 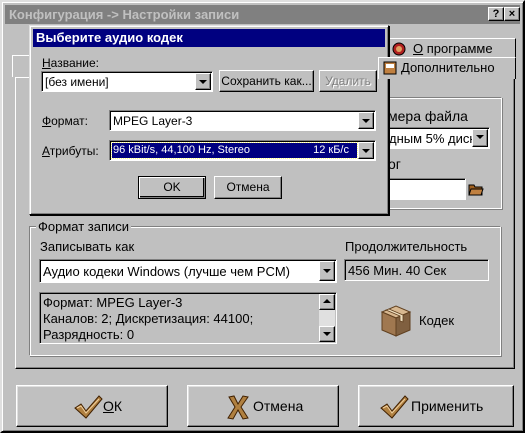 I want to click on attributes-rate: 12 кБ/с, so click(x=331, y=150).